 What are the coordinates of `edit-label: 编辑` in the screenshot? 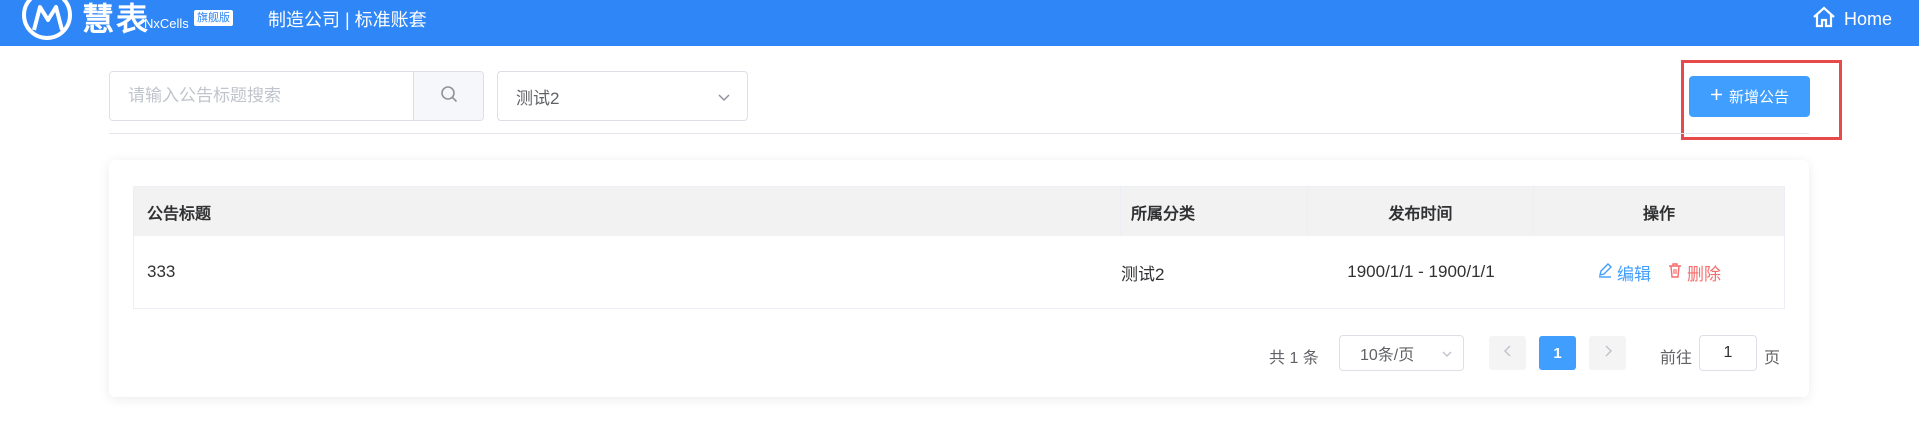 It's located at (1634, 274).